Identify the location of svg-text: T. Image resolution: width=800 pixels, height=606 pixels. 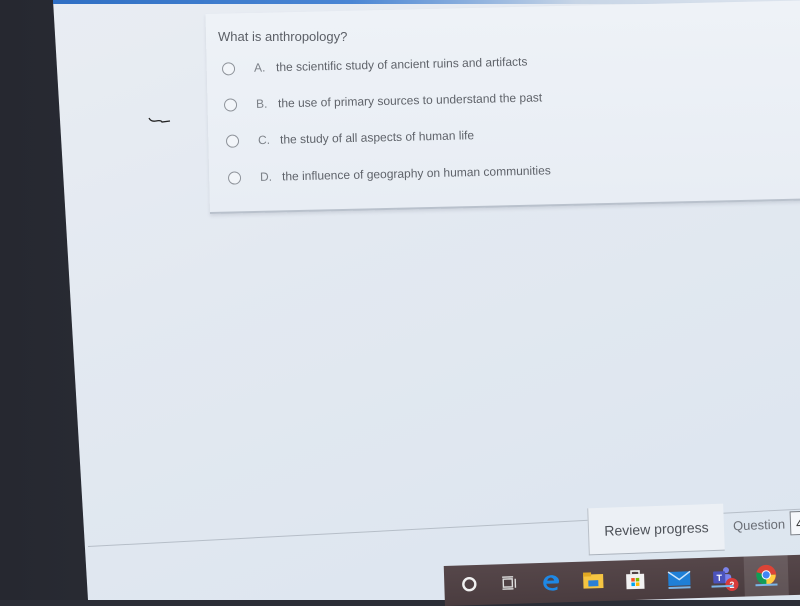
(719, 578).